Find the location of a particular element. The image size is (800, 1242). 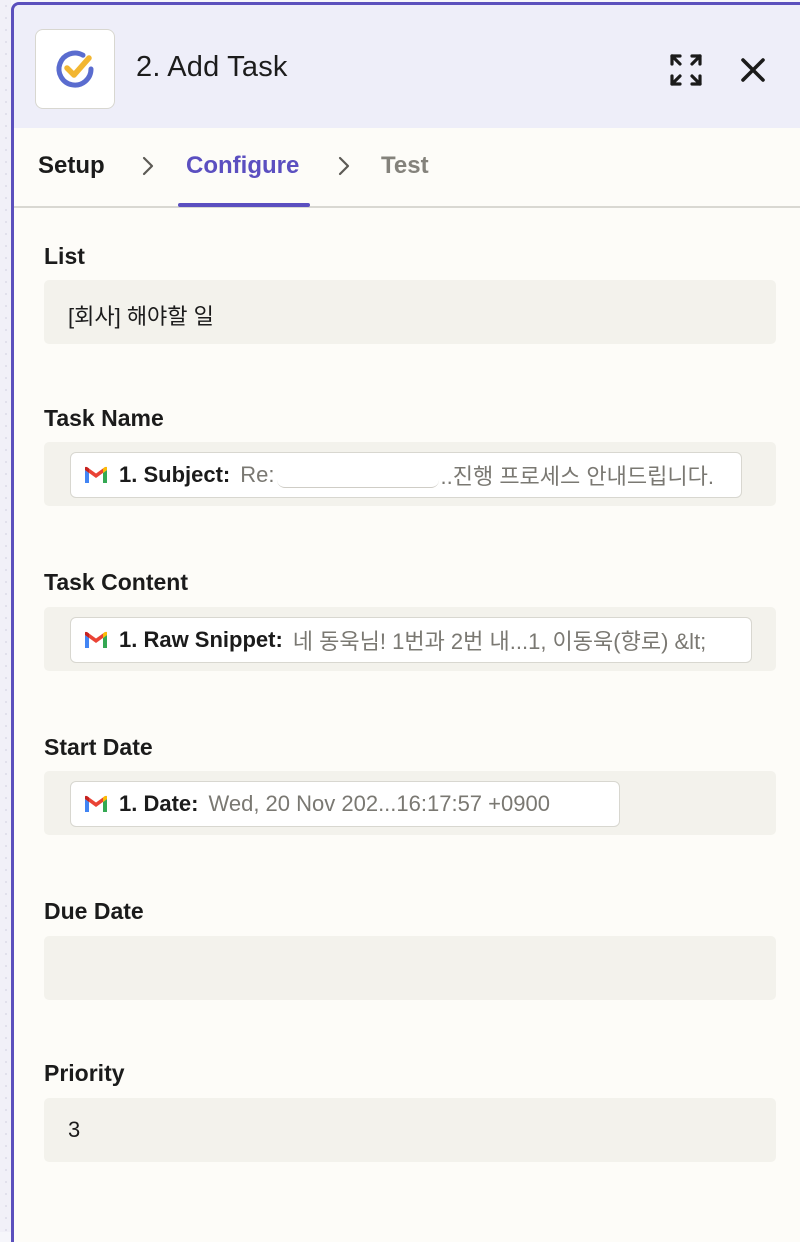

expand-button is located at coordinates (686, 70).